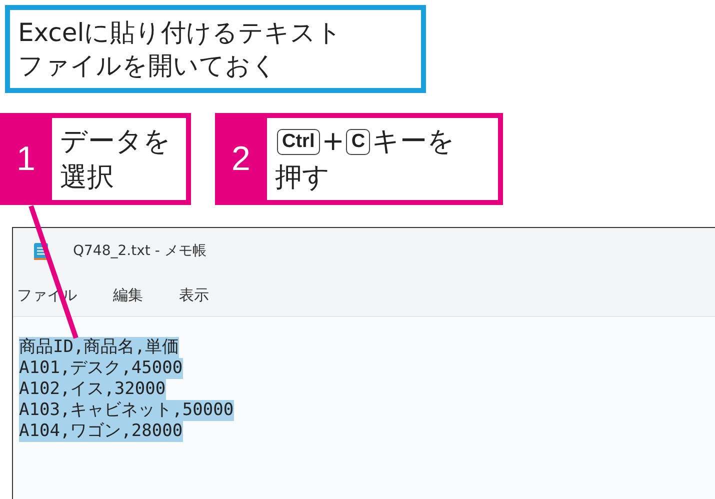  I want to click on step-text: 押す, so click(302, 178).